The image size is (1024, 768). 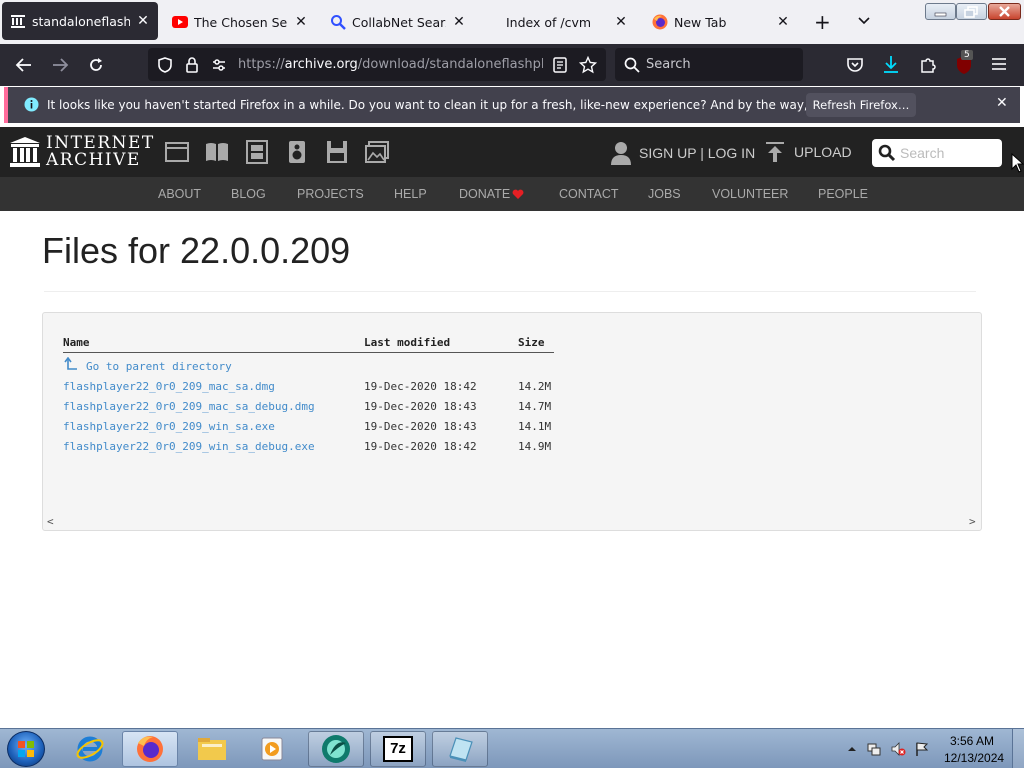 What do you see at coordinates (50, 521) in the screenshot?
I see `scroll-left-arrow: <` at bounding box center [50, 521].